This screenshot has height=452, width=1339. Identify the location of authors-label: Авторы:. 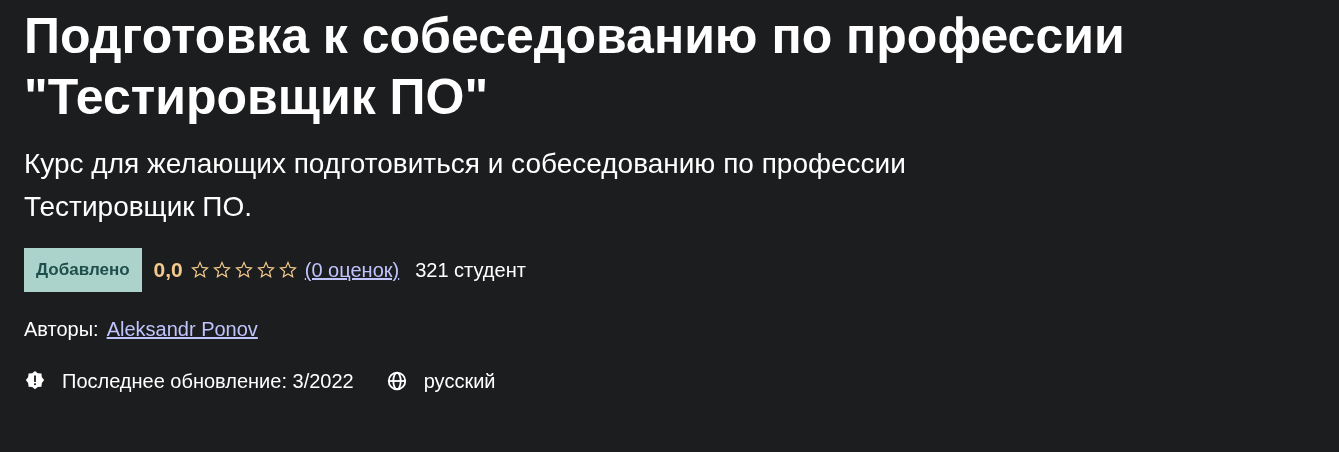
(61, 329).